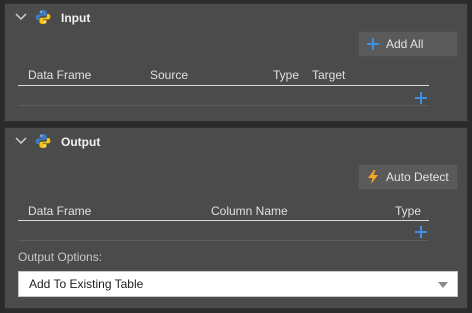 The width and height of the screenshot is (472, 313). What do you see at coordinates (373, 177) in the screenshot?
I see `lightning-icon` at bounding box center [373, 177].